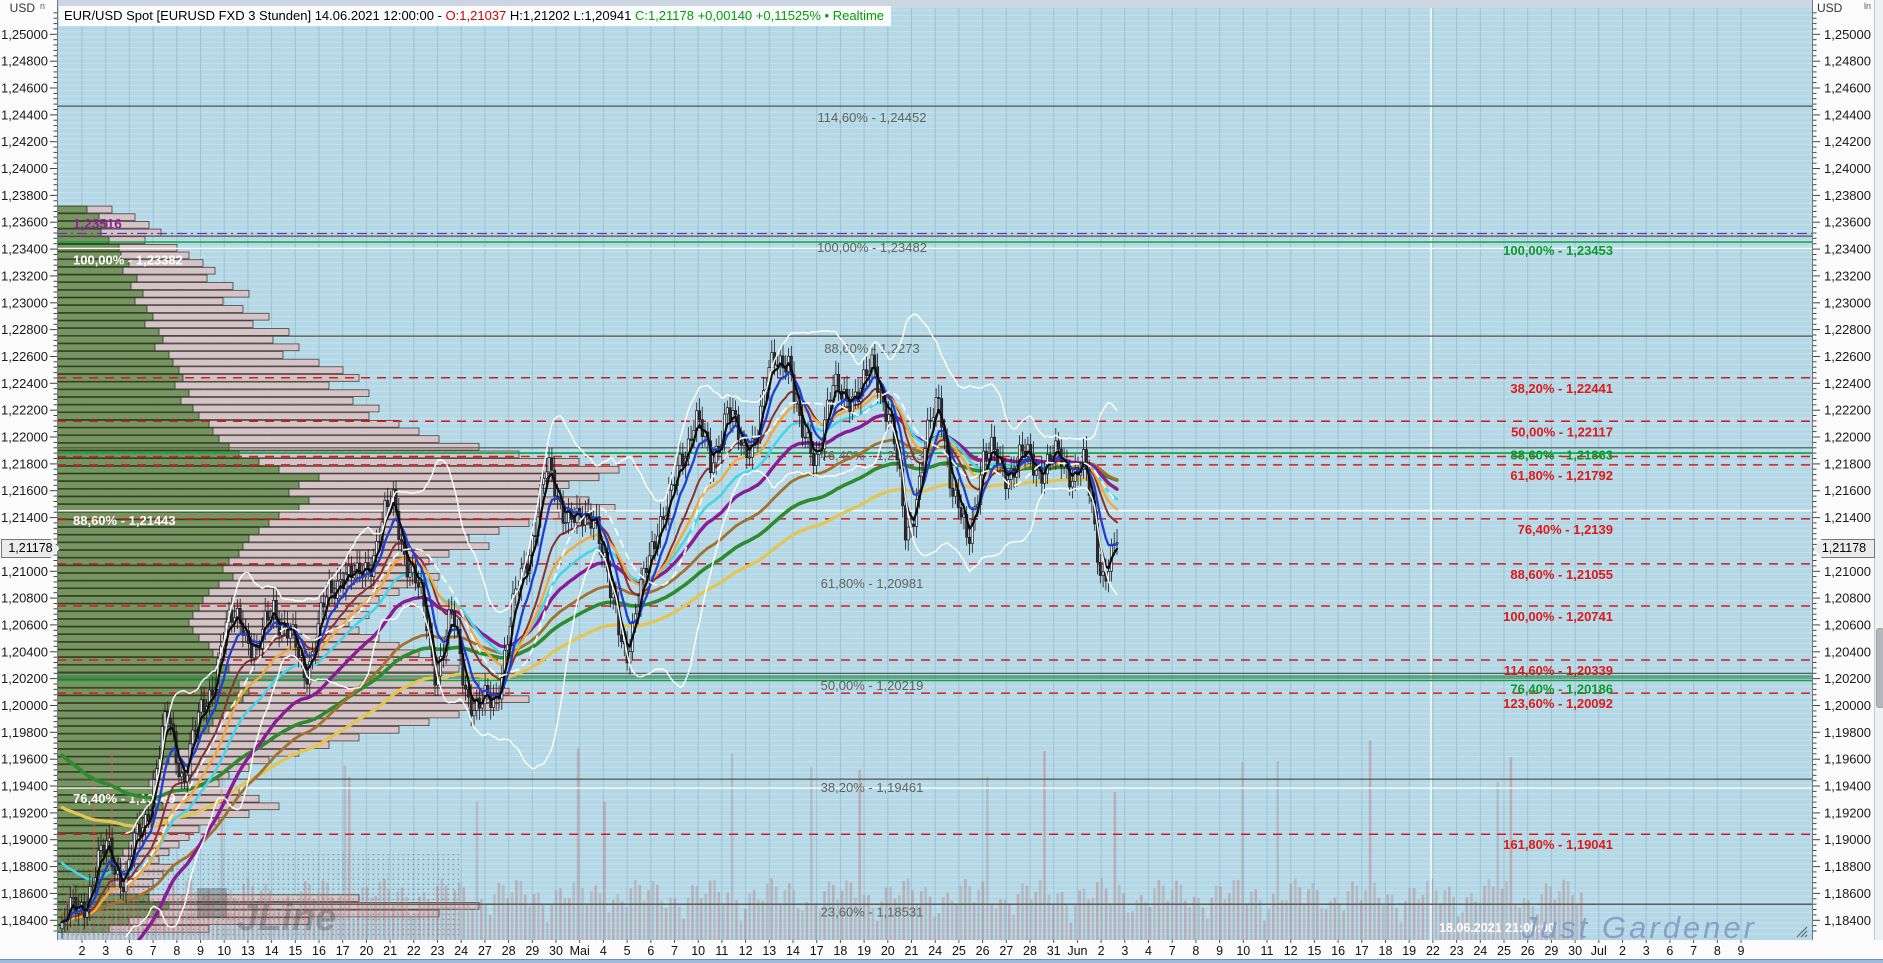  I want to click on svg-text: 5, so click(627, 951).